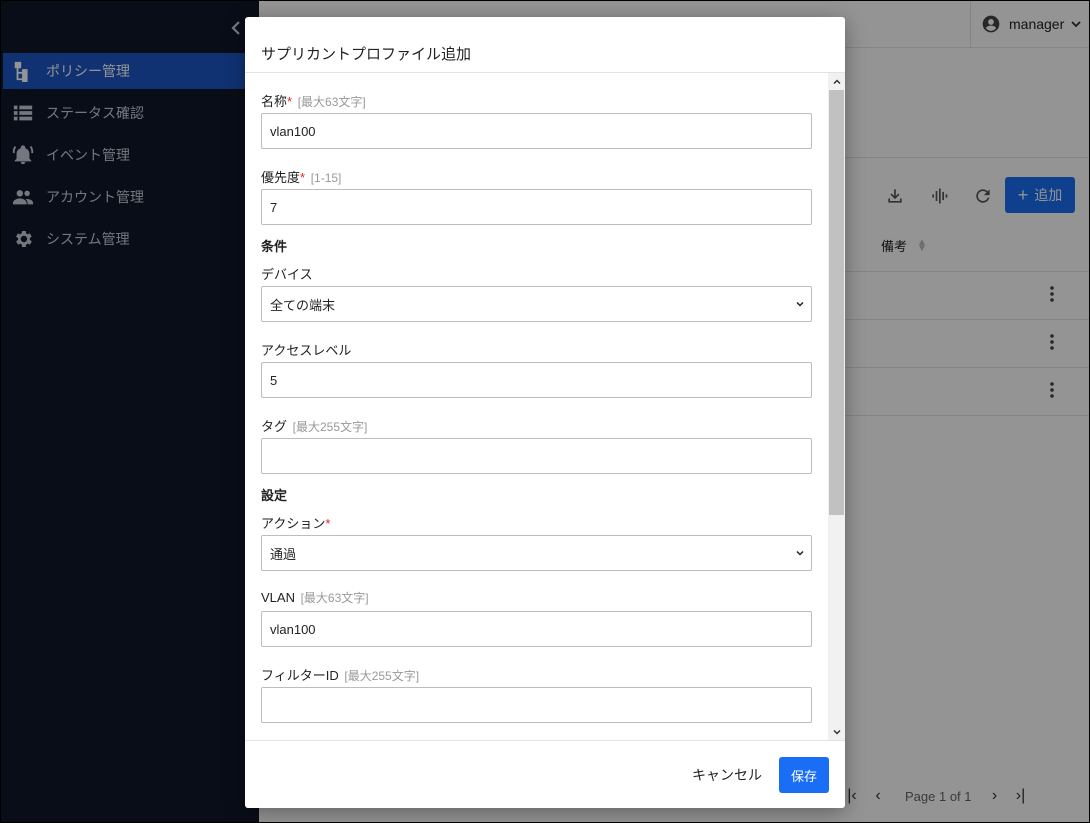  I want to click on label-text: 優先度, so click(281, 177).